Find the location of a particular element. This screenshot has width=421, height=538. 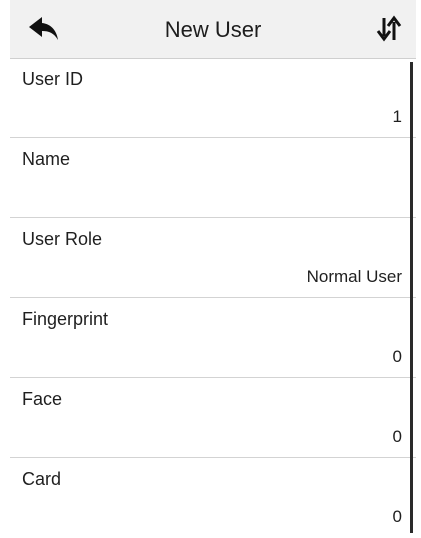

field-value: 1 is located at coordinates (397, 116).